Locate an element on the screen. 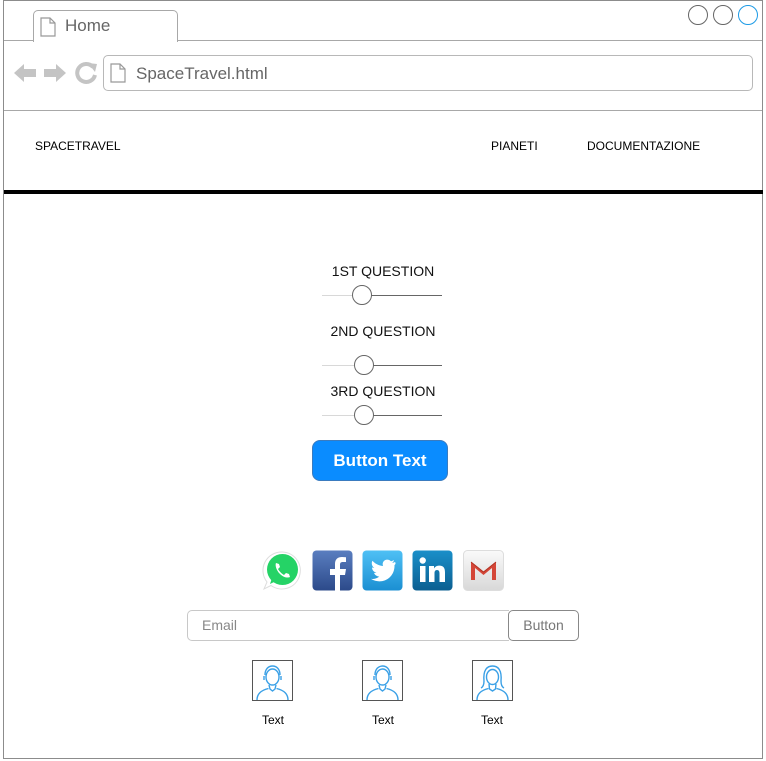 The width and height of the screenshot is (766, 761). facebook-icon is located at coordinates (332, 570).